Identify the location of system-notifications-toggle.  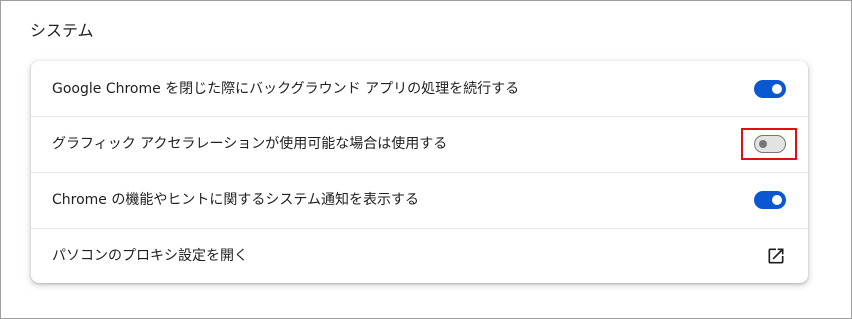
(770, 200).